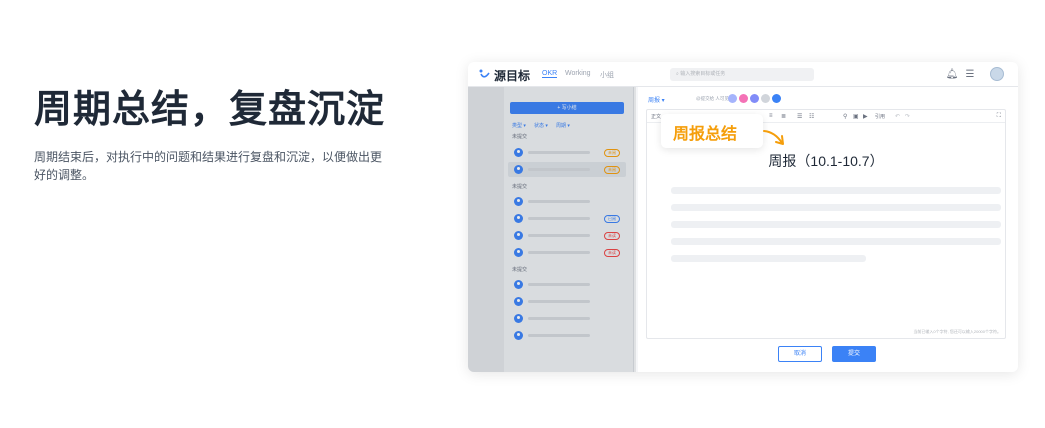 The width and height of the screenshot is (1045, 428). What do you see at coordinates (957, 331) in the screenshot?
I see `character-counter: 当前已输入0个字符, 您还可以输入20000个字符。` at bounding box center [957, 331].